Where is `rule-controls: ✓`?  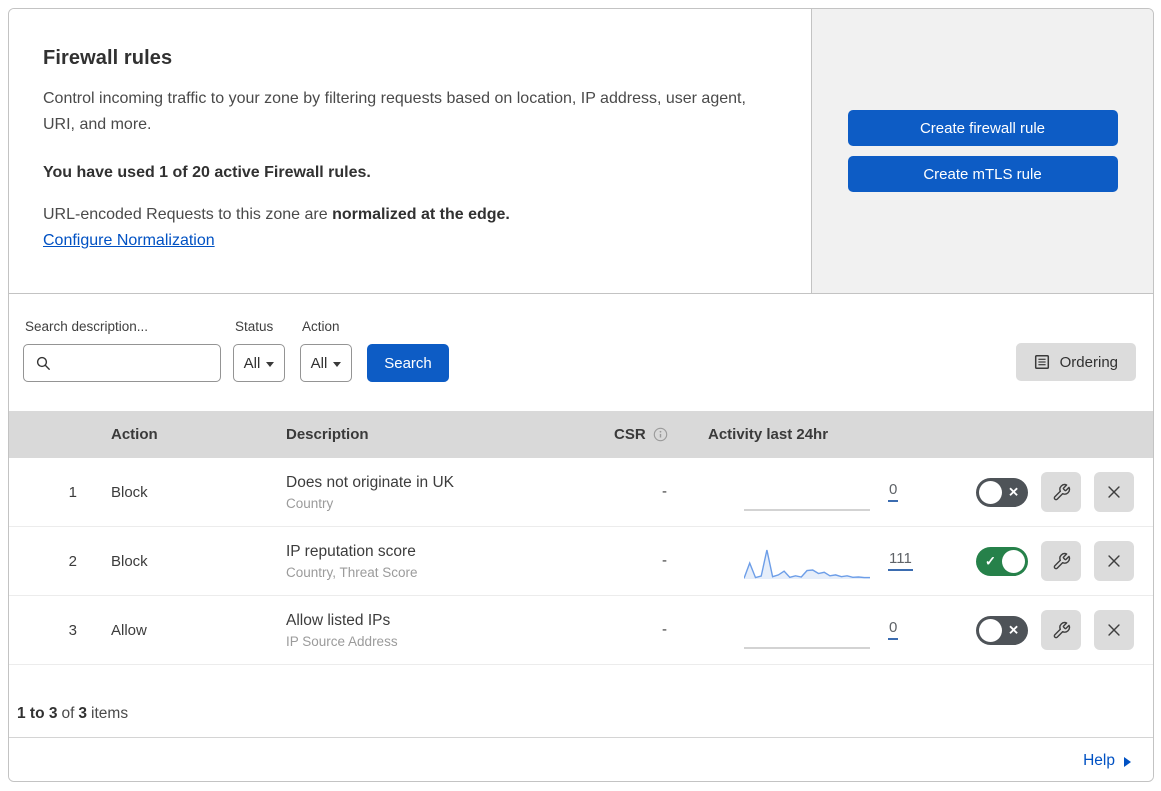 rule-controls: ✓ is located at coordinates (1038, 561).